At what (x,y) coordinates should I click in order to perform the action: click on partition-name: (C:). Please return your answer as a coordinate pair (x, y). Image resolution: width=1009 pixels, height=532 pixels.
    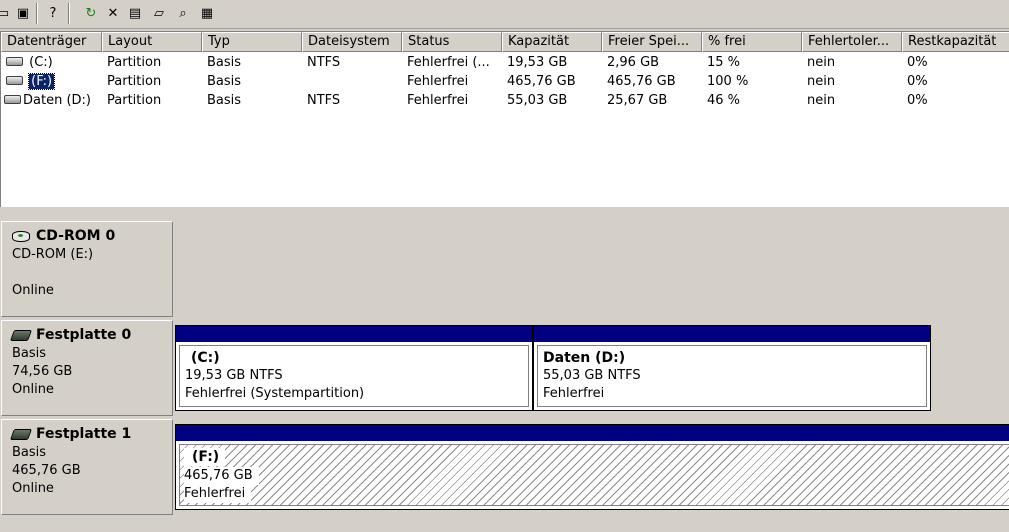
    Looking at the image, I should click on (205, 358).